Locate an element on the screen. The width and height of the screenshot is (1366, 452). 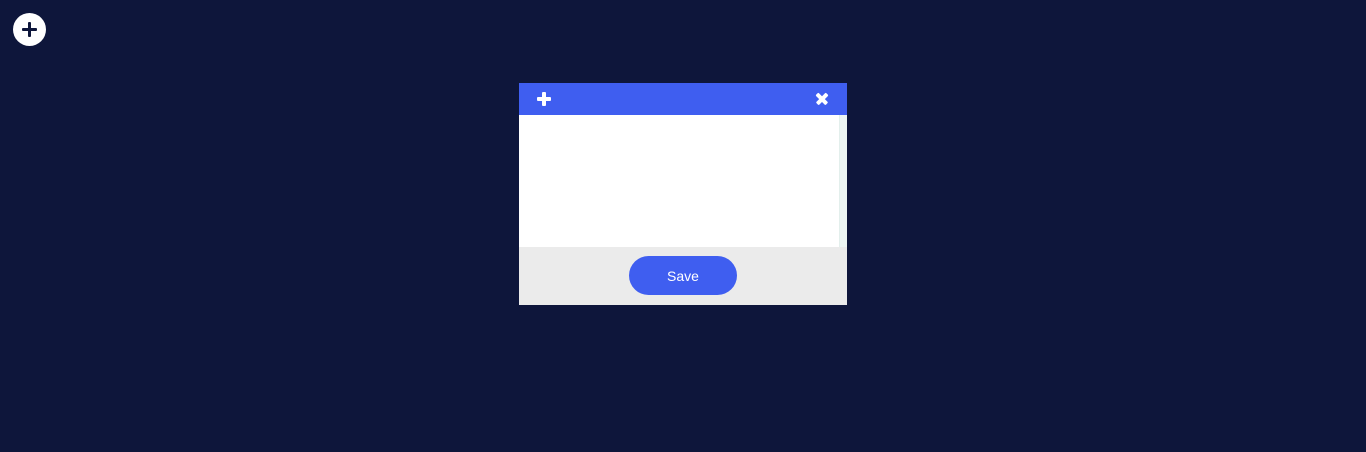
modal-header is located at coordinates (683, 99).